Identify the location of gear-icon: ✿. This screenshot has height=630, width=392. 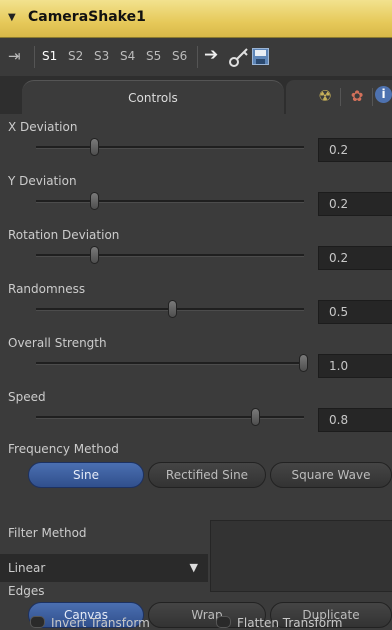
(357, 96).